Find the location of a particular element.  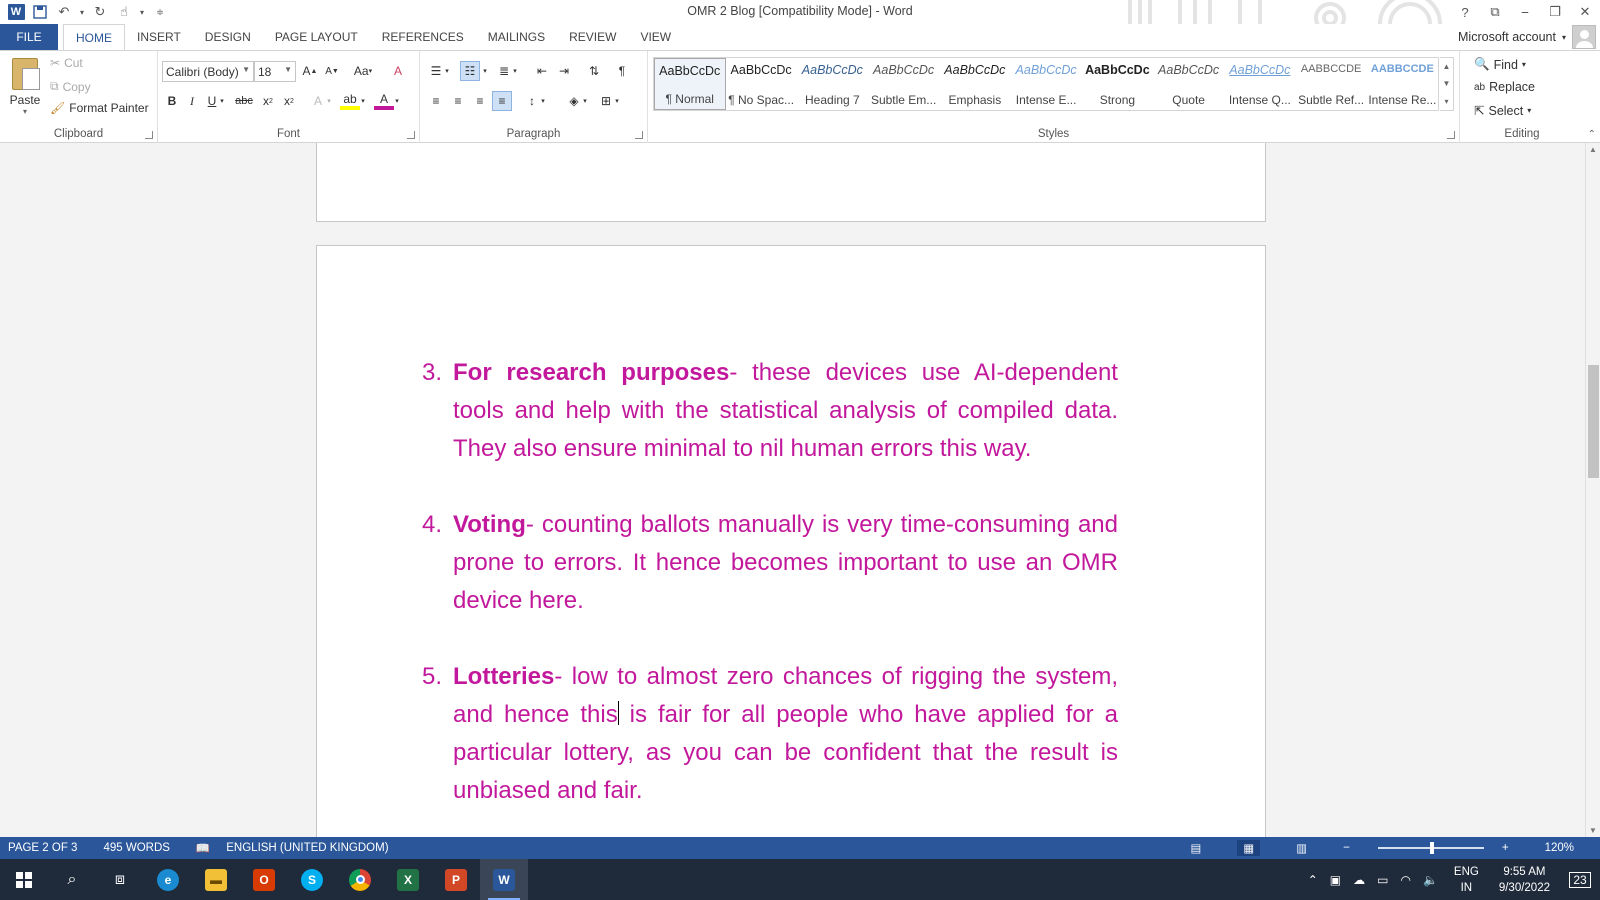

collapse-ribbon-icon: ⌃ is located at coordinates (1592, 134).